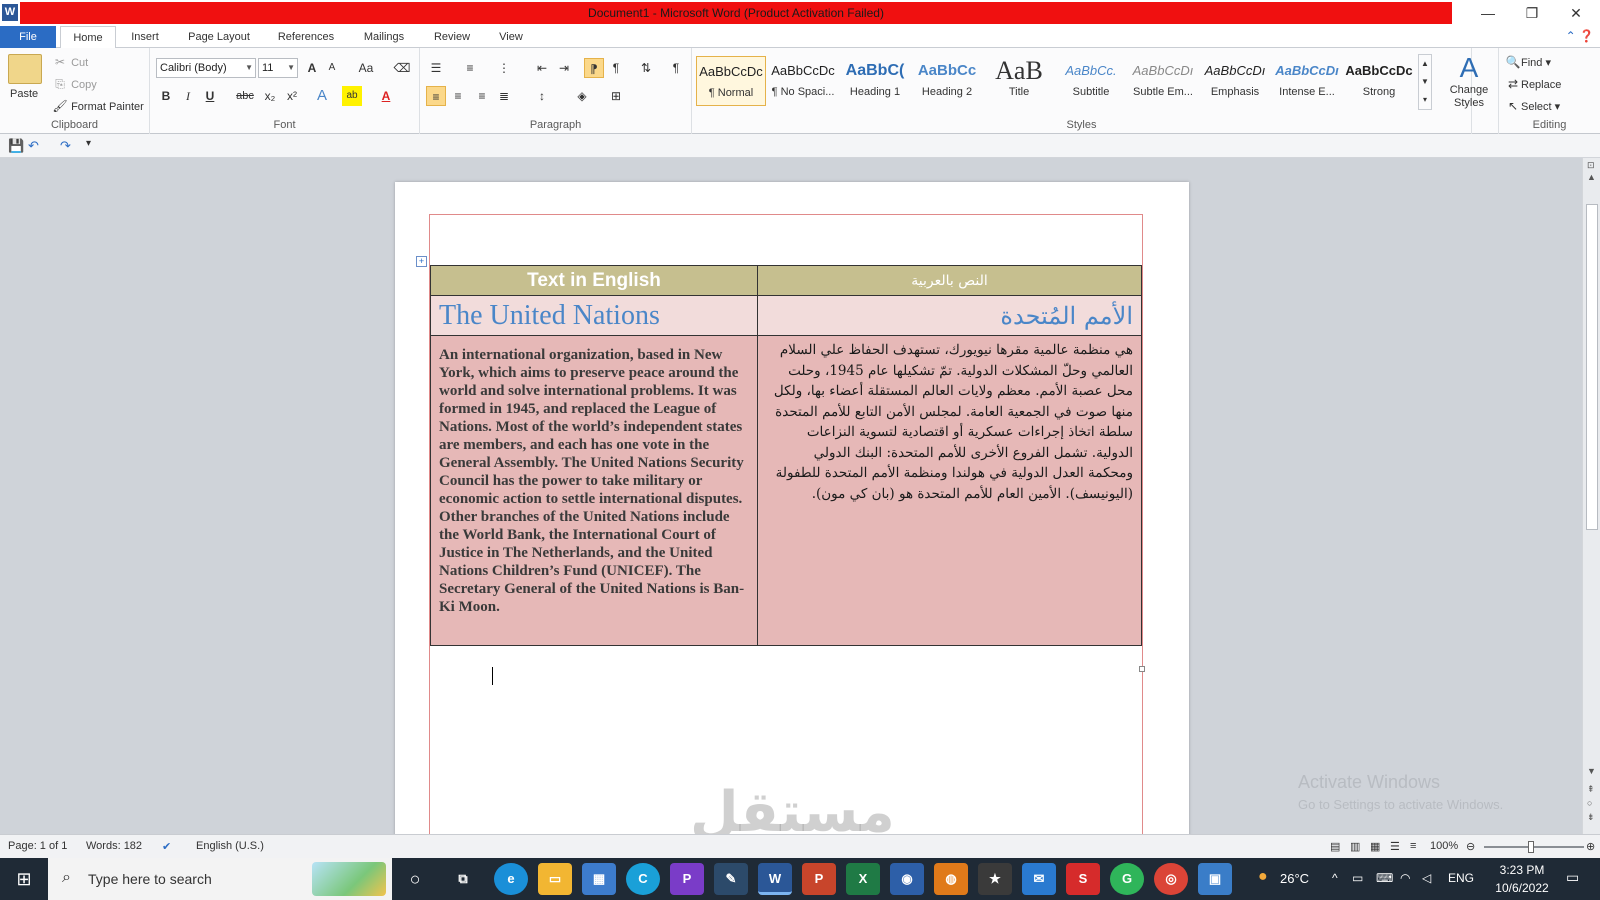 The width and height of the screenshot is (1600, 900). Describe the element at coordinates (1019, 81) in the screenshot. I see `style-title: AaB Title` at that location.